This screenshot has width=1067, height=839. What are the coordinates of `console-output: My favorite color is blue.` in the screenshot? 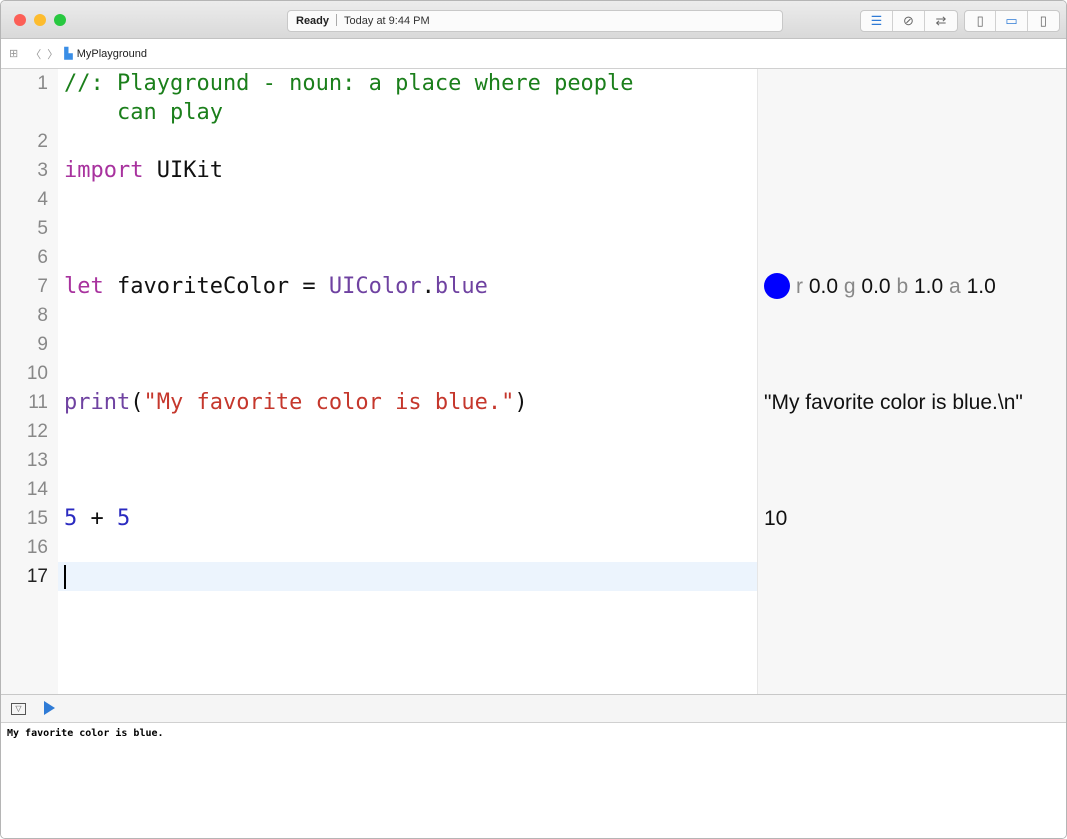 It's located at (533, 780).